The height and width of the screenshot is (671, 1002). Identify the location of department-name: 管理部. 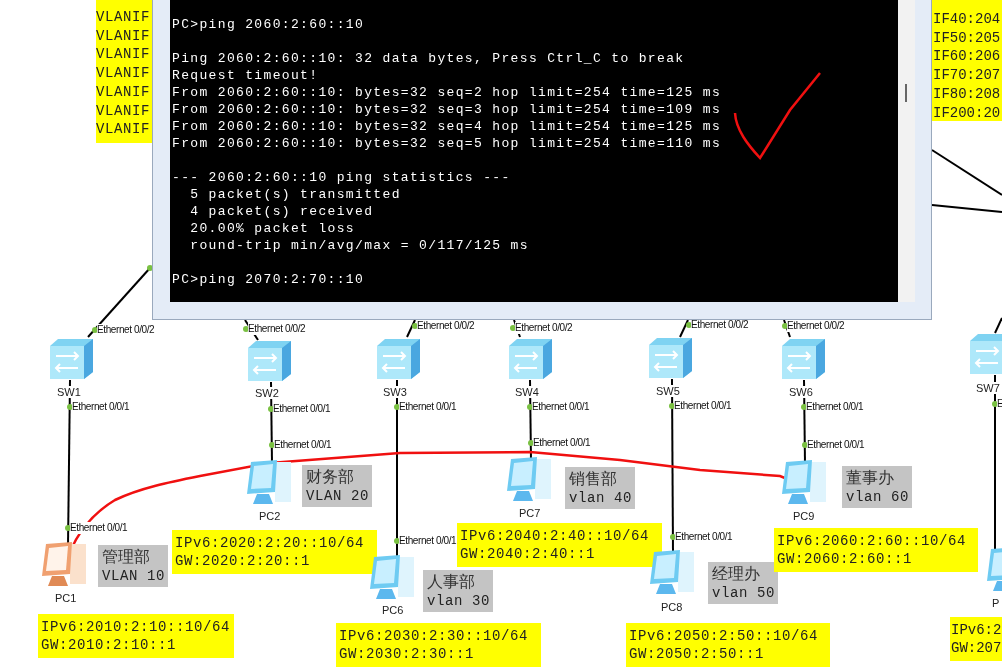
(126, 557).